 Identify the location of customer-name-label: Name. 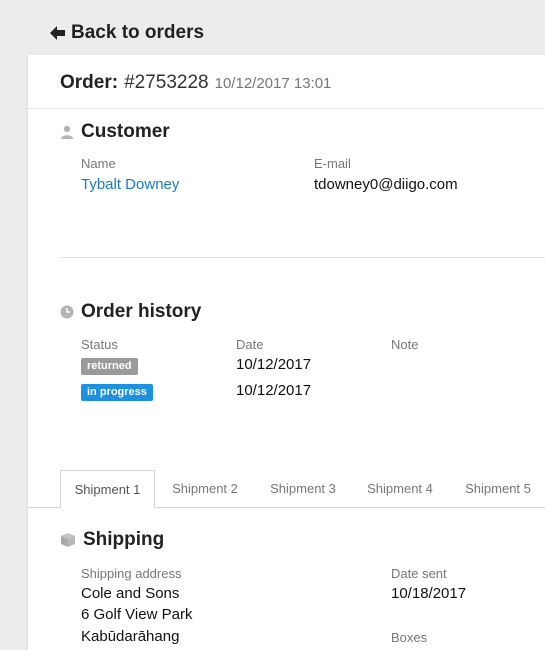
(98, 163).